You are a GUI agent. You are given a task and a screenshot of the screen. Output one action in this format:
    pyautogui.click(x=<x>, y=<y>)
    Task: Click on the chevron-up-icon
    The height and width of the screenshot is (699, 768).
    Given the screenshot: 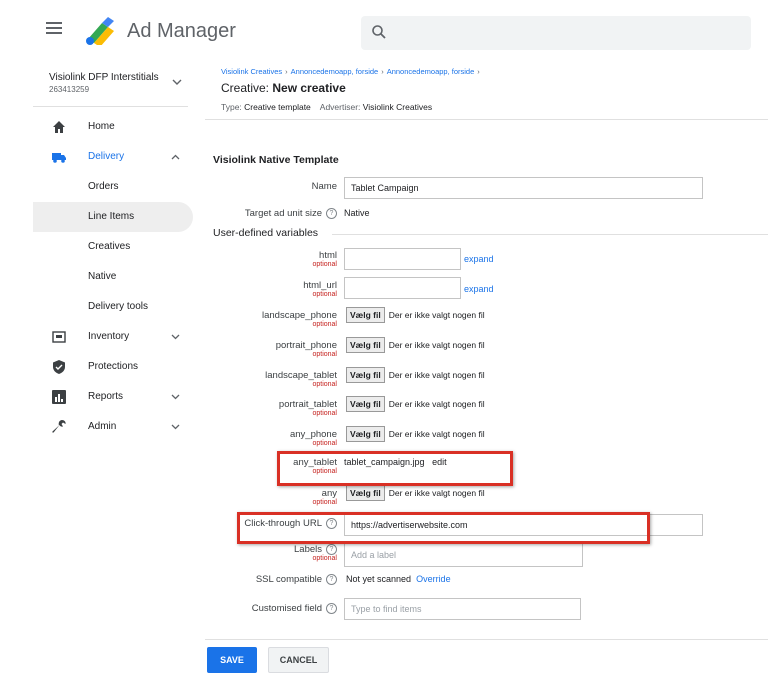 What is the action you would take?
    pyautogui.click(x=175, y=157)
    